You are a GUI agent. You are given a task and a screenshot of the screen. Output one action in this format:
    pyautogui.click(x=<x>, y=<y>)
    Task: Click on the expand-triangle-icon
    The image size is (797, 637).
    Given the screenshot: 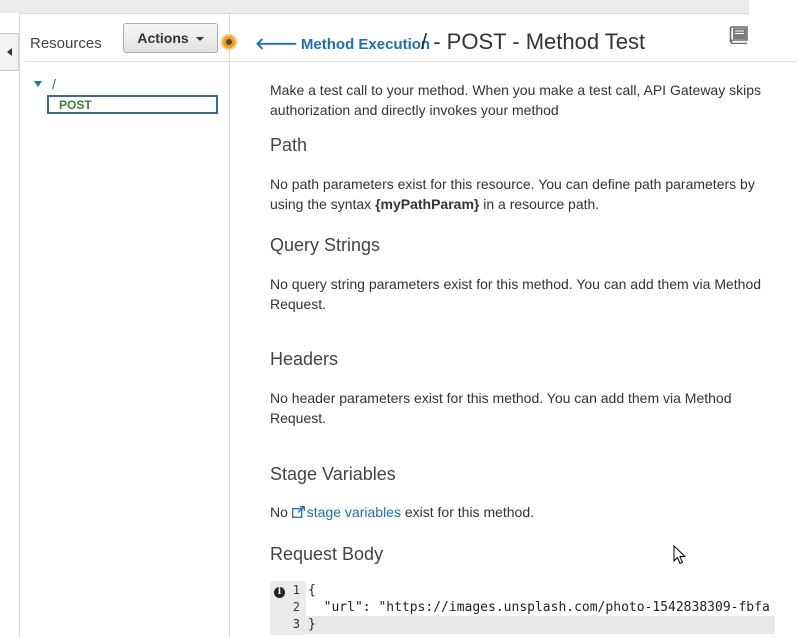 What is the action you would take?
    pyautogui.click(x=38, y=84)
    